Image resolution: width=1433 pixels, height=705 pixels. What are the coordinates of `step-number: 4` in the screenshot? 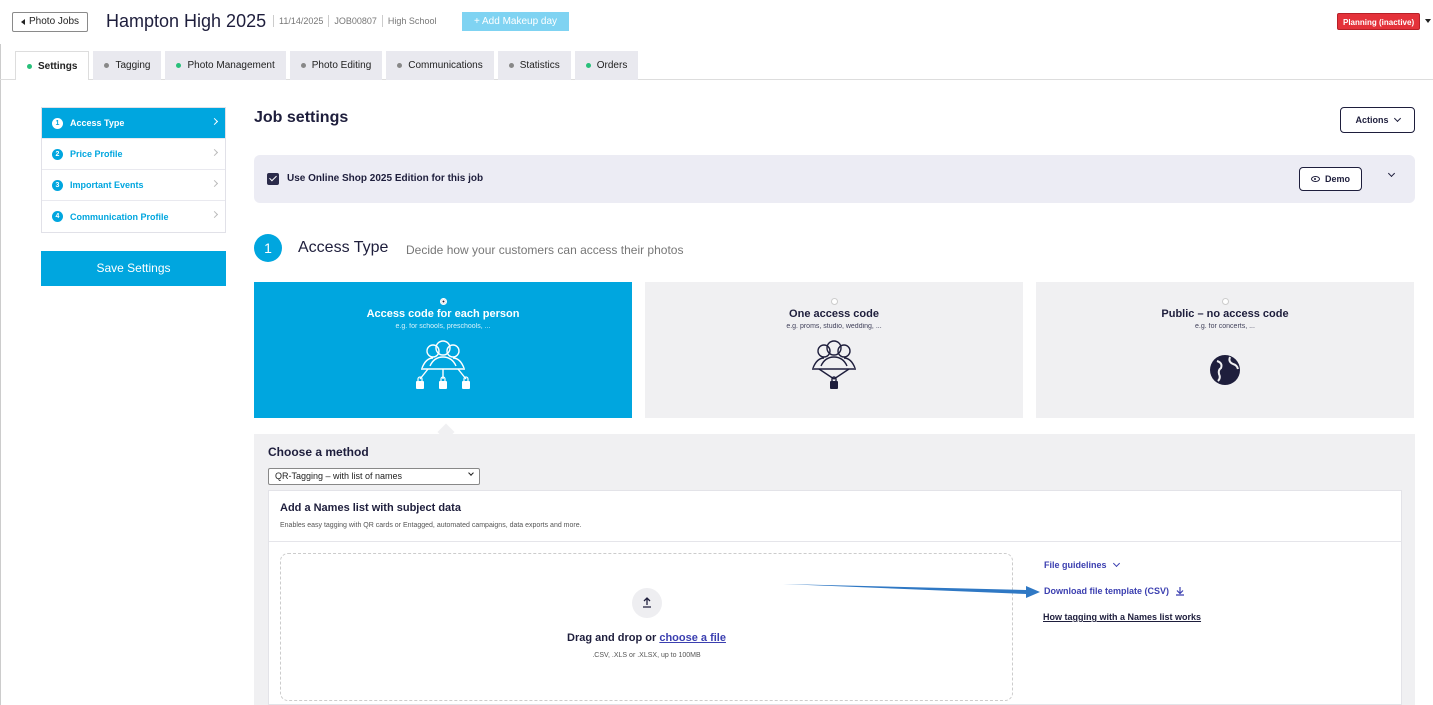 It's located at (57, 216).